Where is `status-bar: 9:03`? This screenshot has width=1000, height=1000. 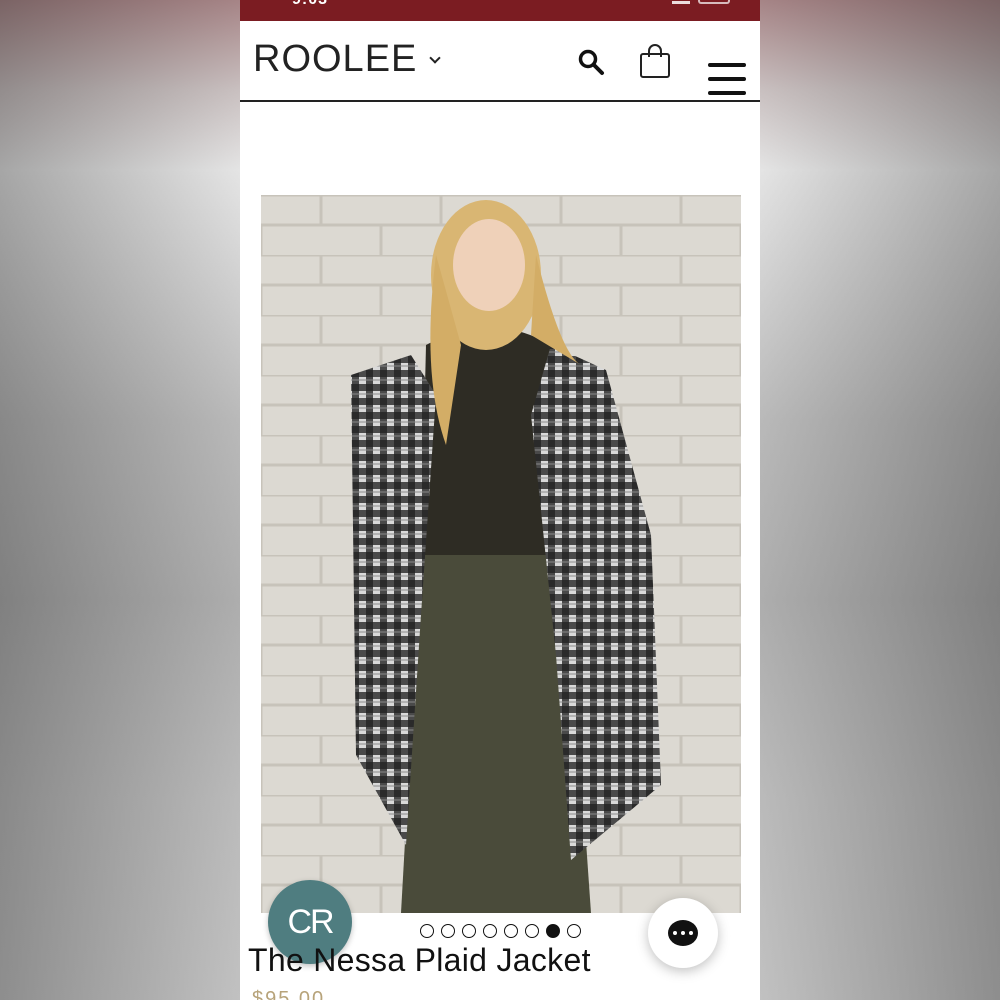 status-bar: 9:03 is located at coordinates (500, 10).